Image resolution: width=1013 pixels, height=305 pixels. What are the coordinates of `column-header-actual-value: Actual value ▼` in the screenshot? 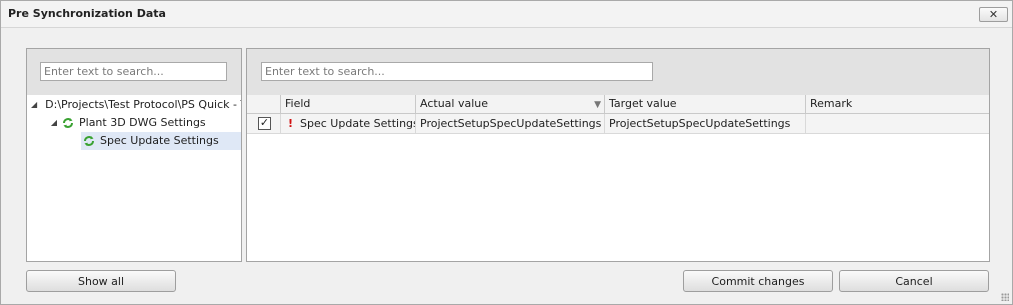 It's located at (510, 104).